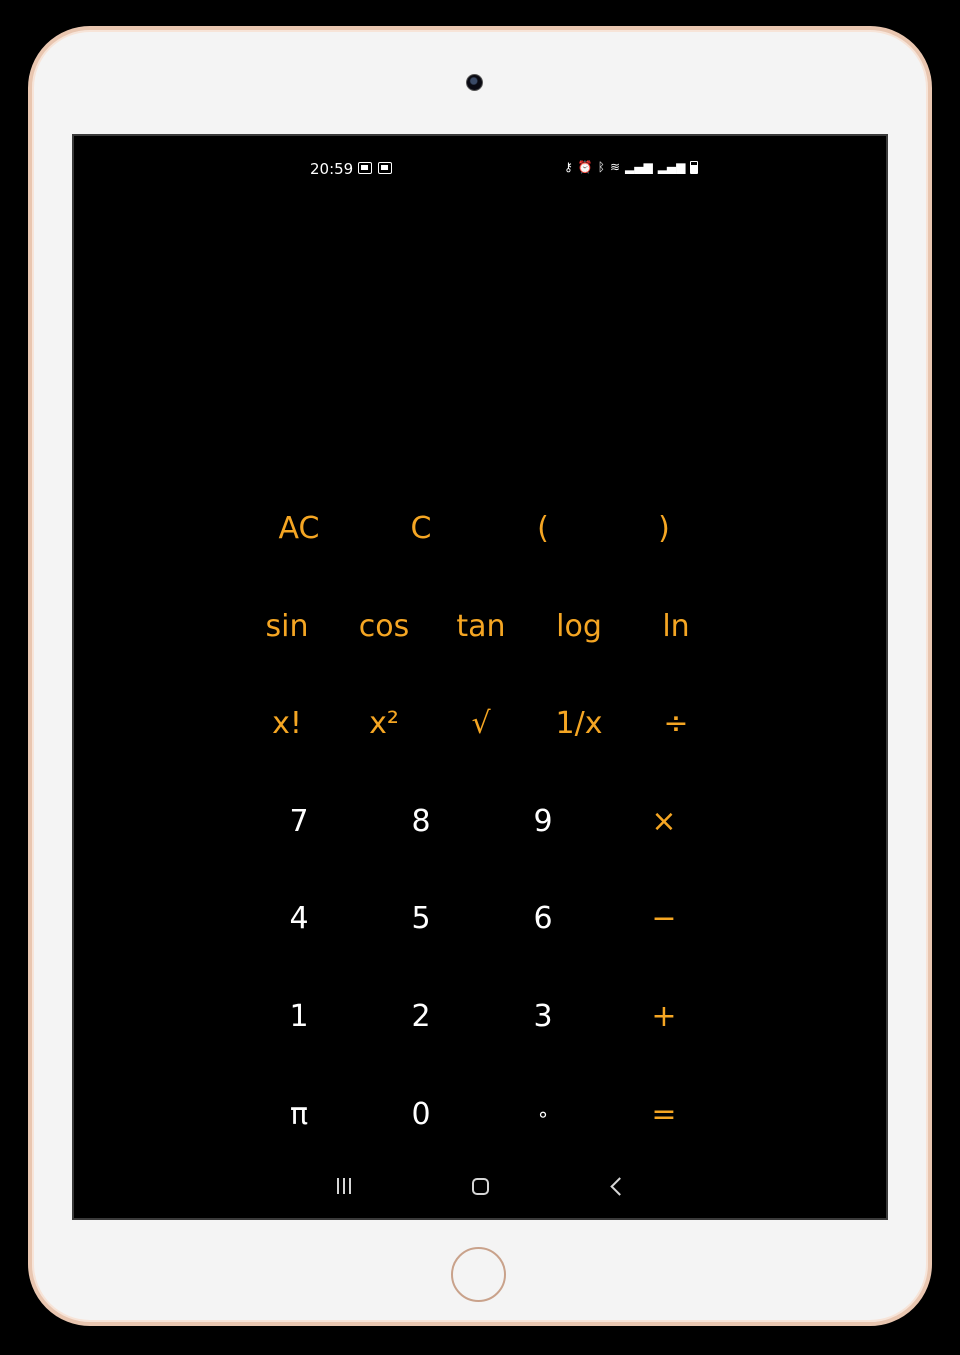 The image size is (960, 1355). Describe the element at coordinates (676, 723) in the screenshot. I see `divide-button: ÷` at that location.